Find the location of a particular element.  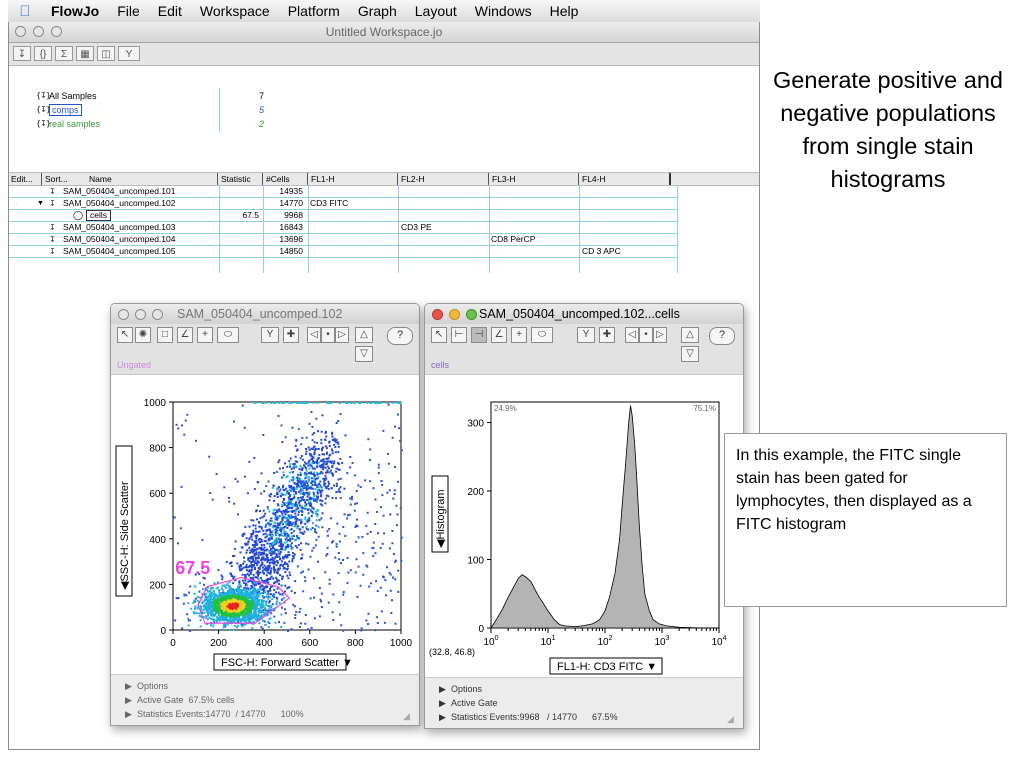

table-row: ↧ SAM_050404_uncomped.103 16843 CD3 PE is located at coordinates (343, 228).